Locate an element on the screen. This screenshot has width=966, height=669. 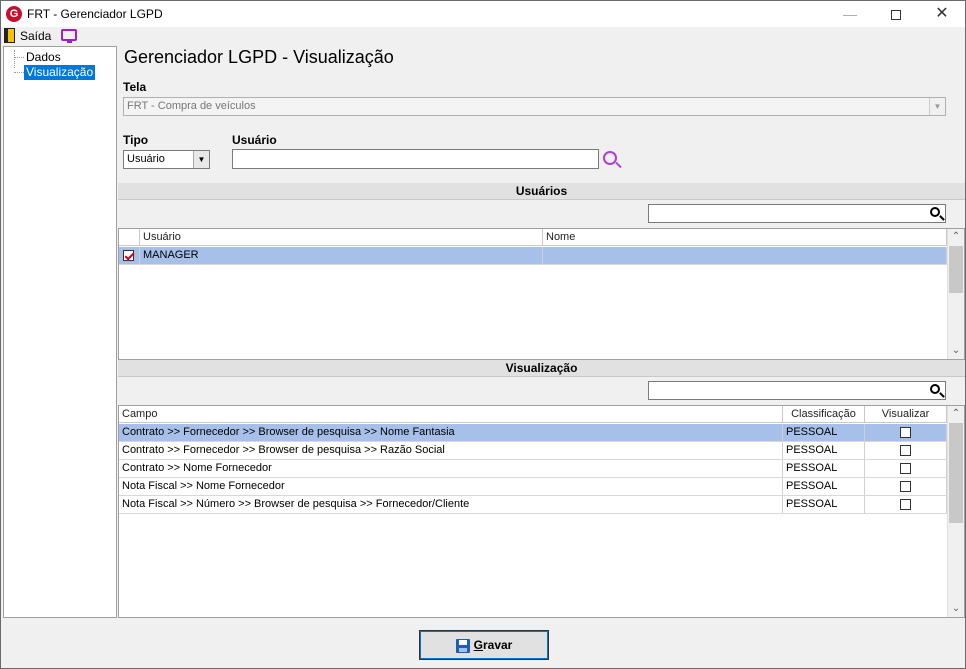
save-button: Gravar is located at coordinates (484, 645).